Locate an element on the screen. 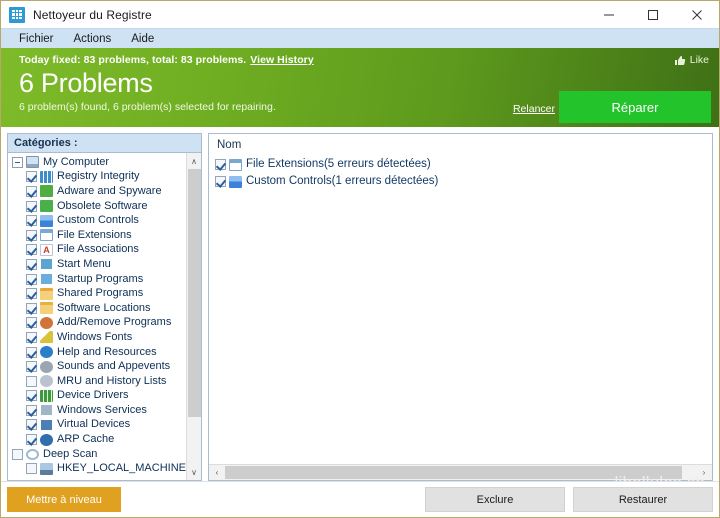 This screenshot has width=720, height=518. like-control: Like is located at coordinates (691, 60).